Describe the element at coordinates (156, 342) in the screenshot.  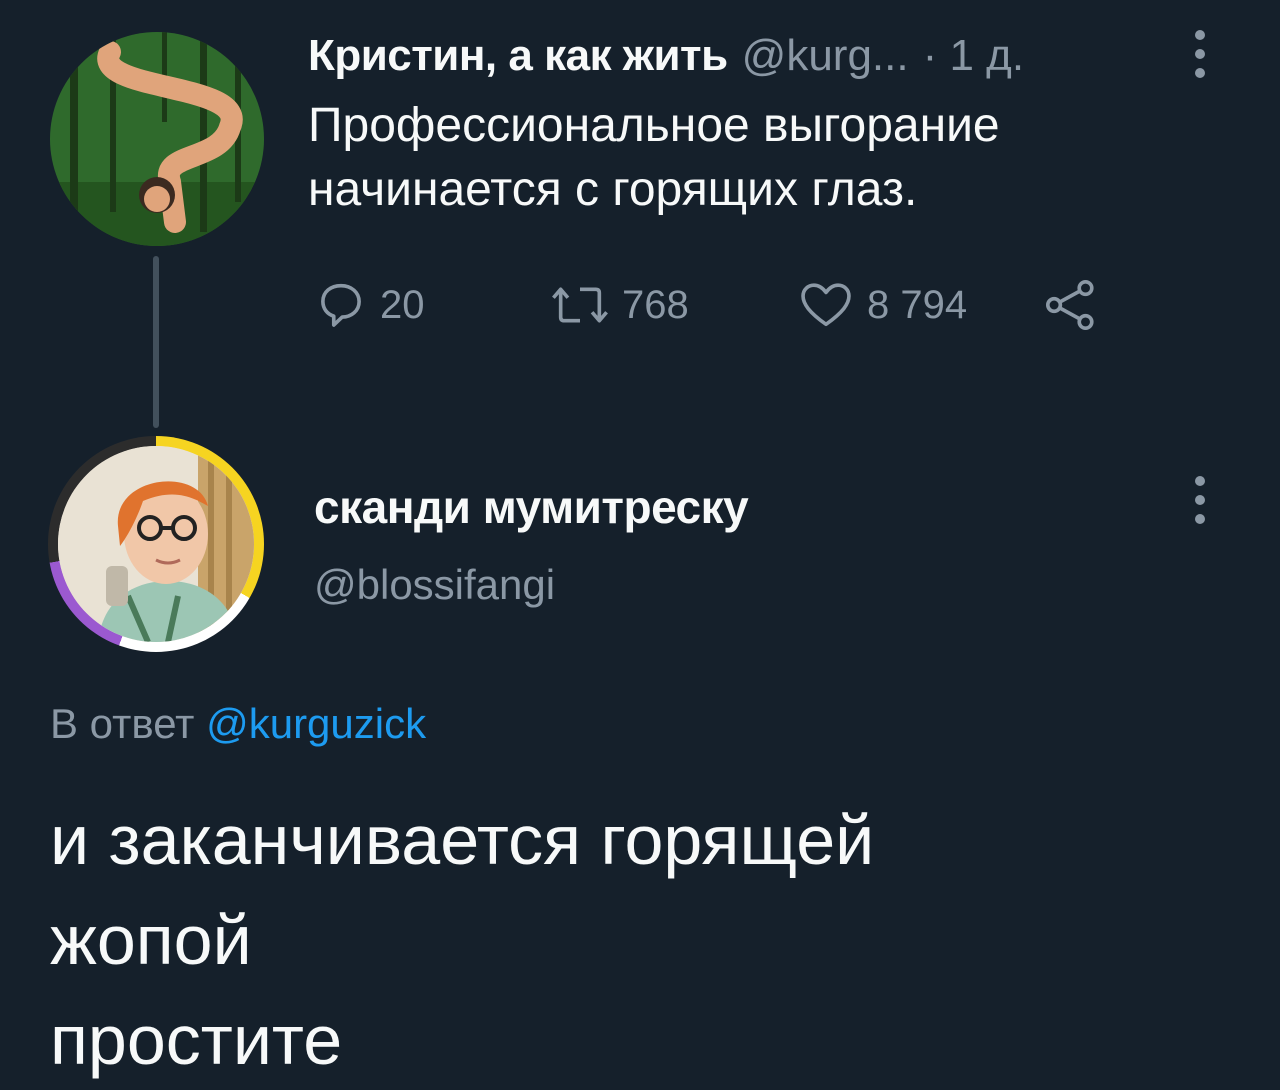
I see `thread-connector-line` at that location.